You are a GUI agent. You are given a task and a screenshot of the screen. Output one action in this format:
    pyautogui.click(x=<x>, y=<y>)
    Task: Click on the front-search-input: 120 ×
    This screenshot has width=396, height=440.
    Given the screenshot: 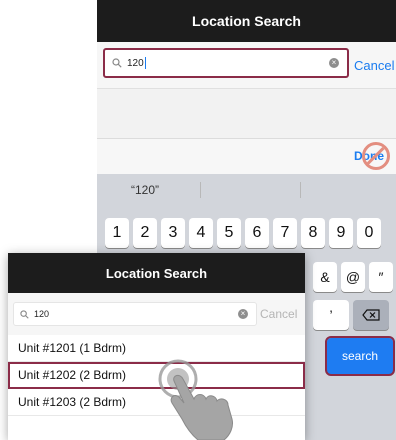 What is the action you would take?
    pyautogui.click(x=135, y=314)
    